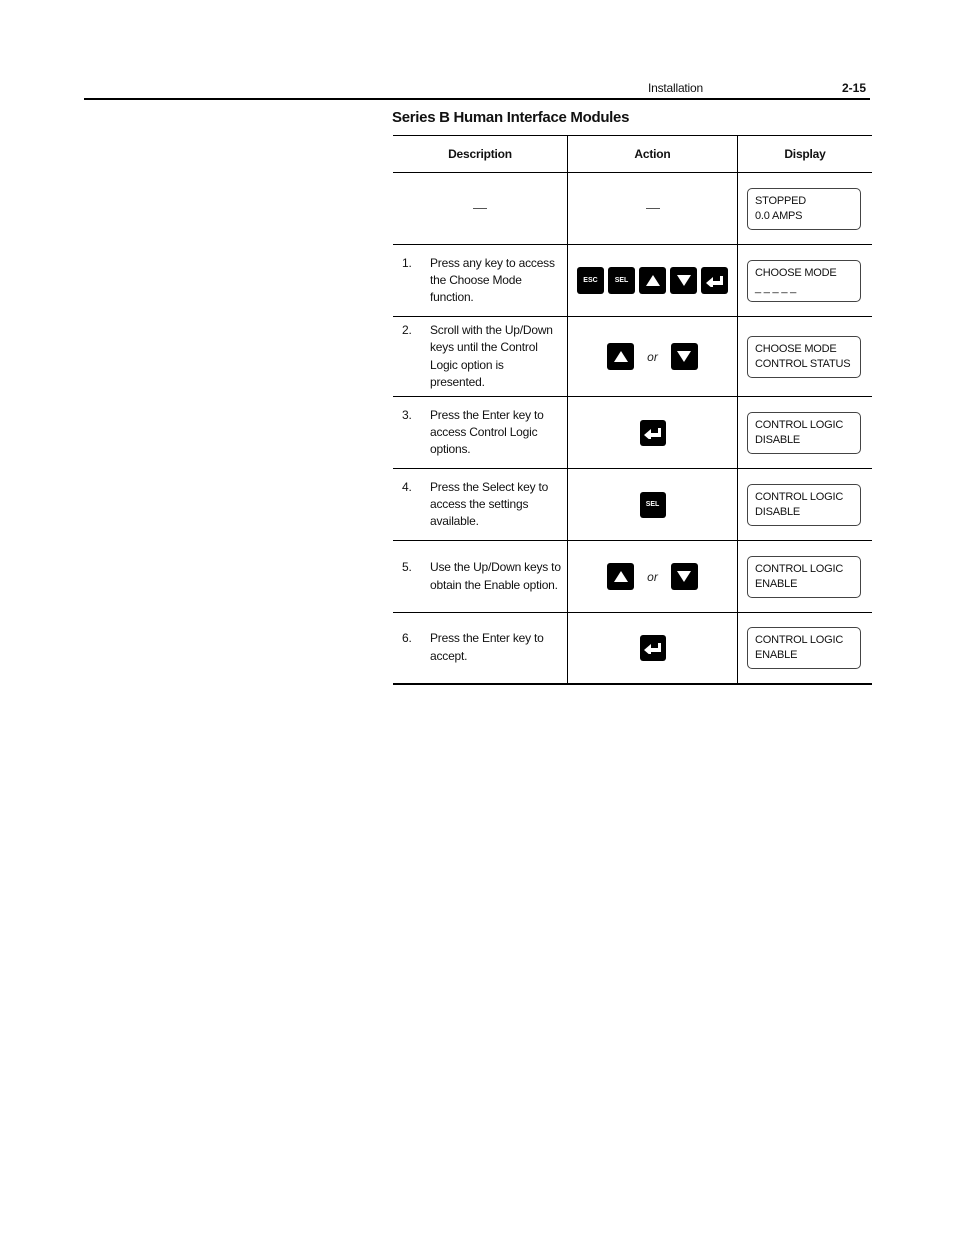 This screenshot has width=954, height=1235. Describe the element at coordinates (407, 486) in the screenshot. I see `step-number: 4.` at that location.